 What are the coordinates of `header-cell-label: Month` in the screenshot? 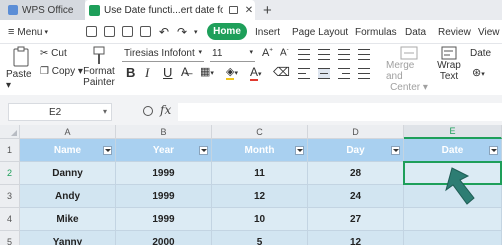 It's located at (259, 150).